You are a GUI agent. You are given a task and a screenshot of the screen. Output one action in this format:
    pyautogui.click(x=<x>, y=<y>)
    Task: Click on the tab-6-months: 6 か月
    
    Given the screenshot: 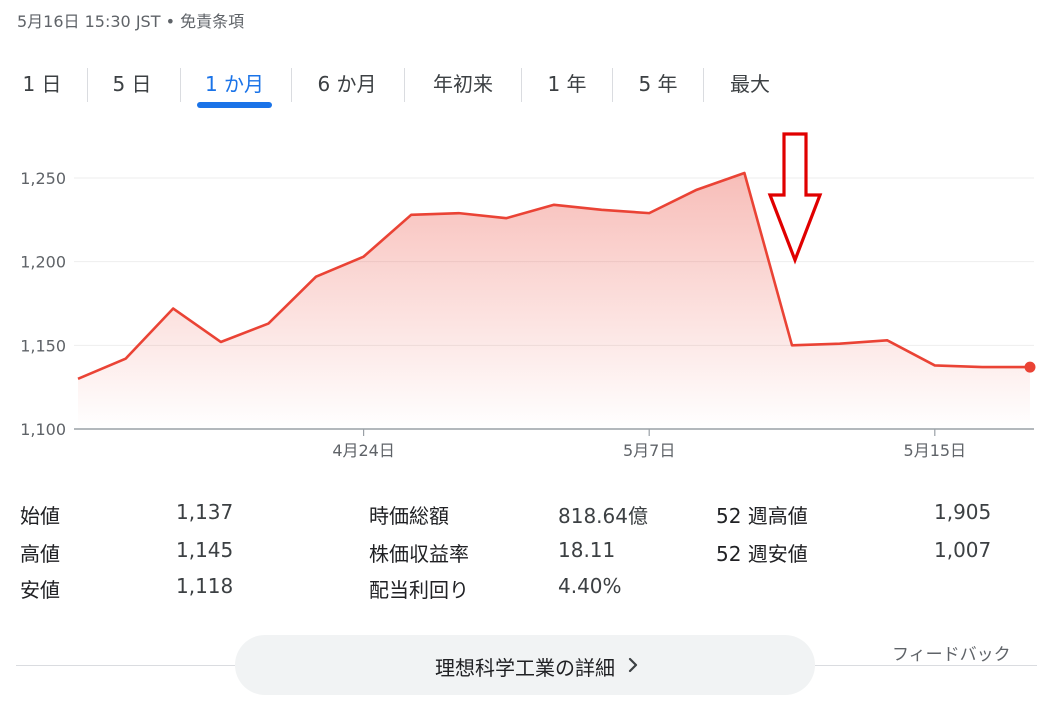 What is the action you would take?
    pyautogui.click(x=347, y=84)
    